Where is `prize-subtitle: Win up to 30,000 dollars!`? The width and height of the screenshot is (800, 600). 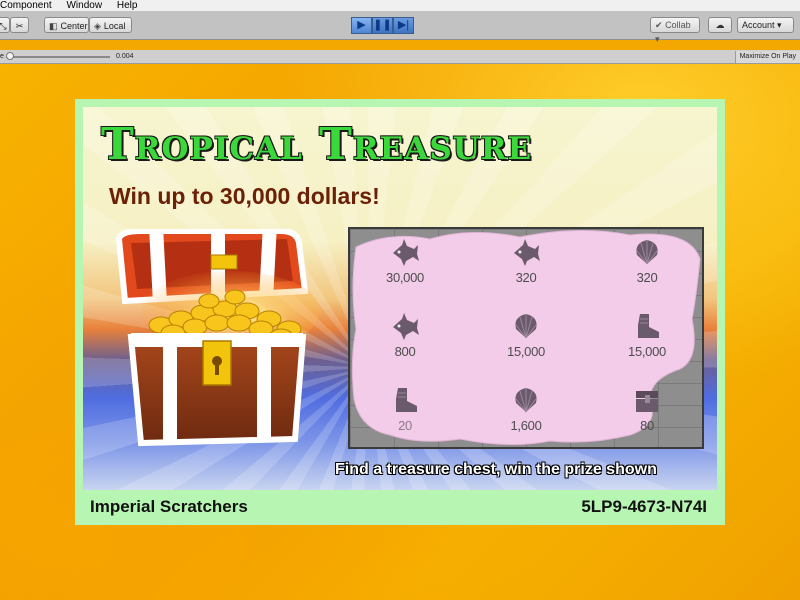
prize-subtitle: Win up to 30,000 dollars! is located at coordinates (244, 196).